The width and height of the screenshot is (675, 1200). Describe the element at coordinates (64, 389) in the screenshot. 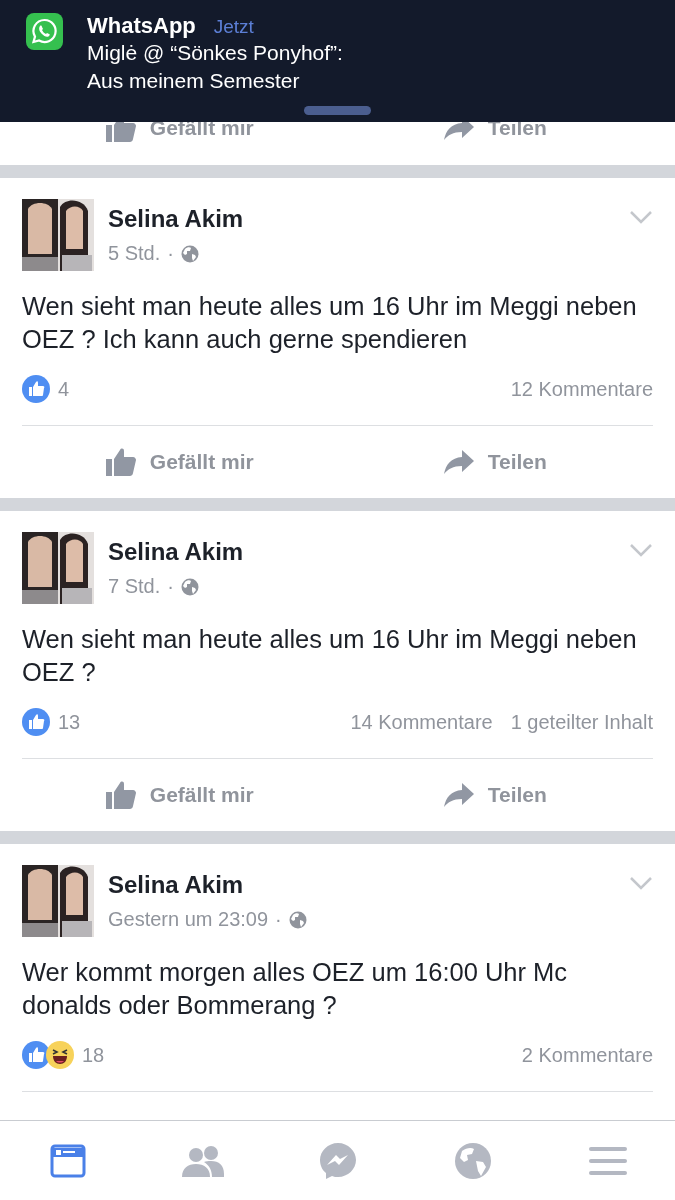

I see `reaction-count: 4` at that location.